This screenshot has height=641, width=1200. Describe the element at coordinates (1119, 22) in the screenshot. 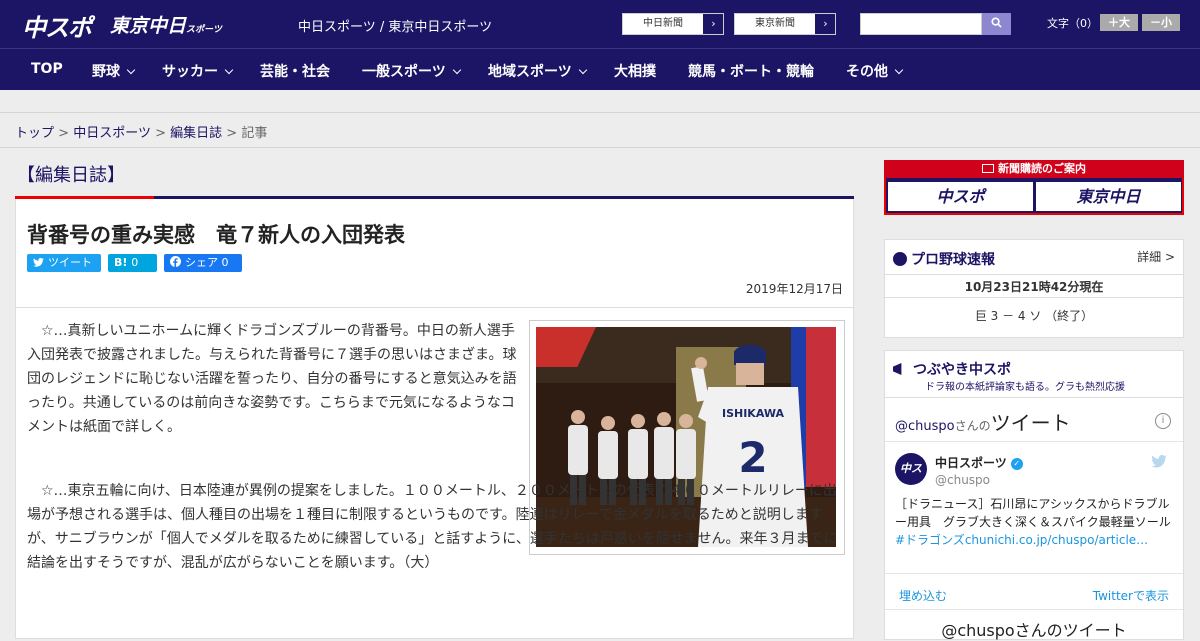

I see `font-bigger-button: ＋大` at that location.